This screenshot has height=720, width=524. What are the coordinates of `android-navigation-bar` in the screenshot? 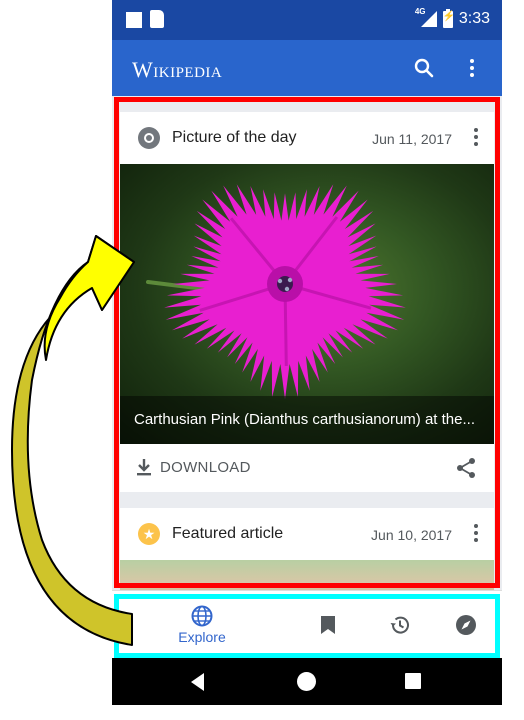 It's located at (307, 681).